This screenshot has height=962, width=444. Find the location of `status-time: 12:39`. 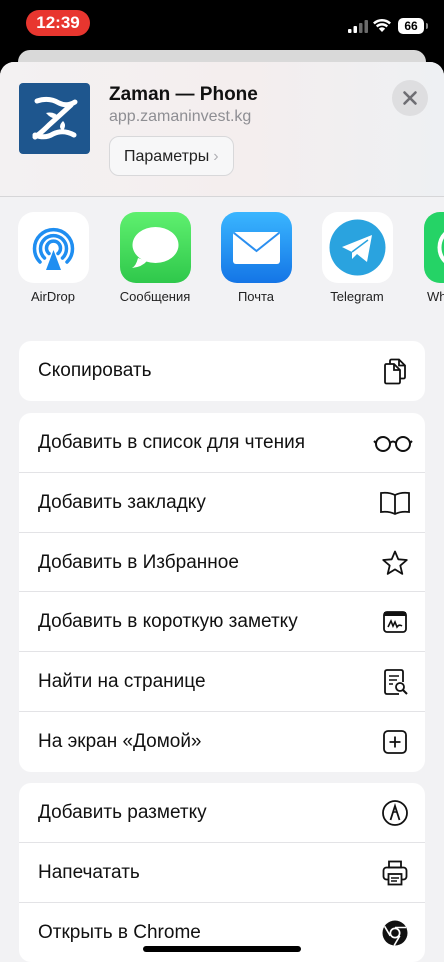

status-time: 12:39 is located at coordinates (58, 23).